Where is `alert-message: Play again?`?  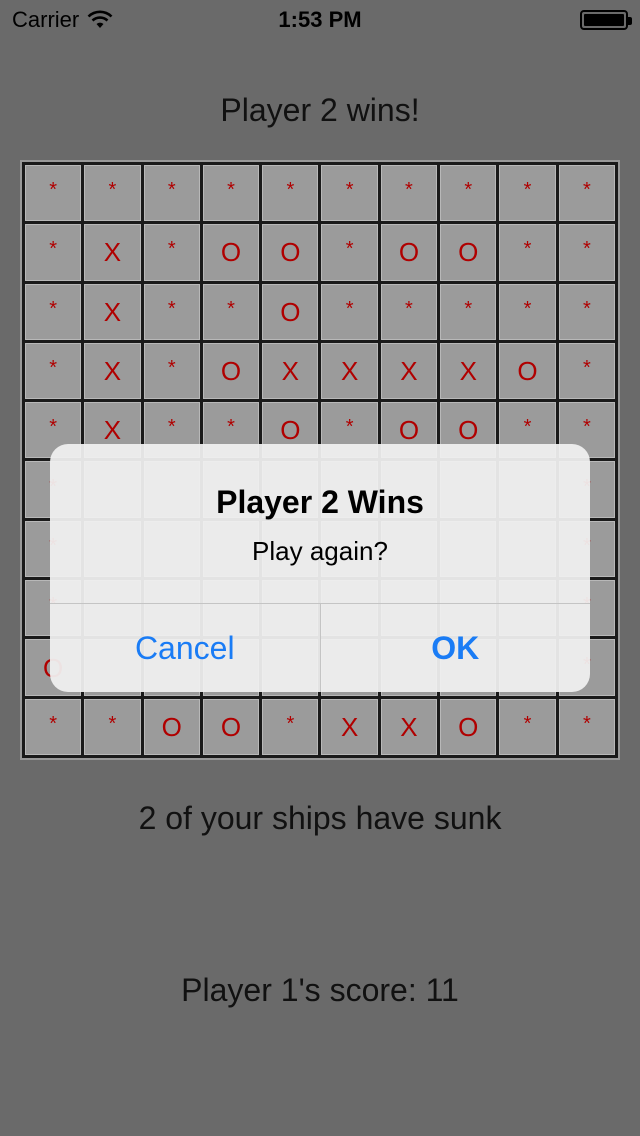 alert-message: Play again? is located at coordinates (320, 551).